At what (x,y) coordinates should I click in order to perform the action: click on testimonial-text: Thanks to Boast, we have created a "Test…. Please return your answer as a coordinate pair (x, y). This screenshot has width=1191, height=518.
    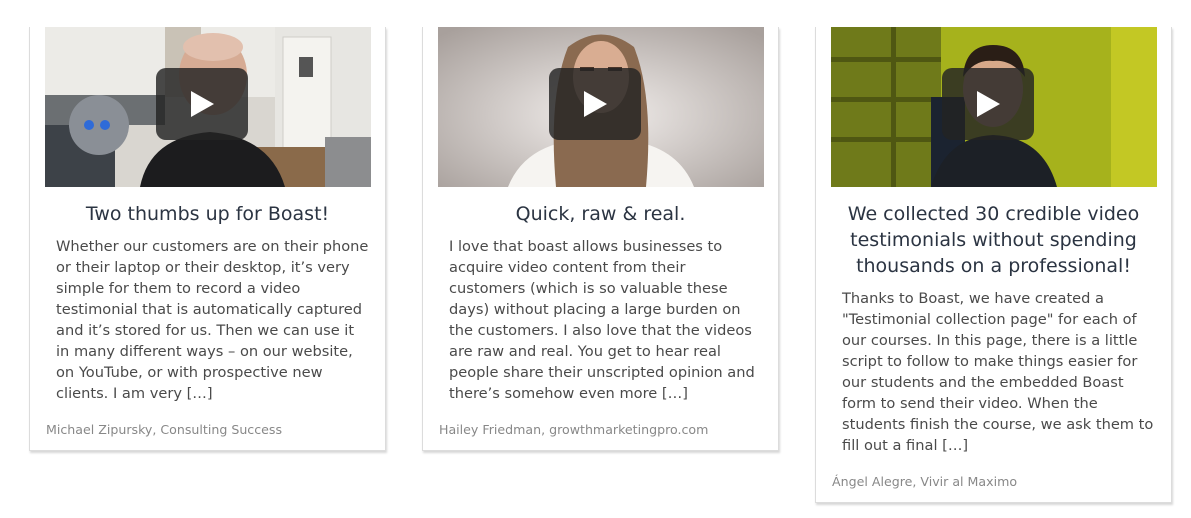
    Looking at the image, I should click on (998, 372).